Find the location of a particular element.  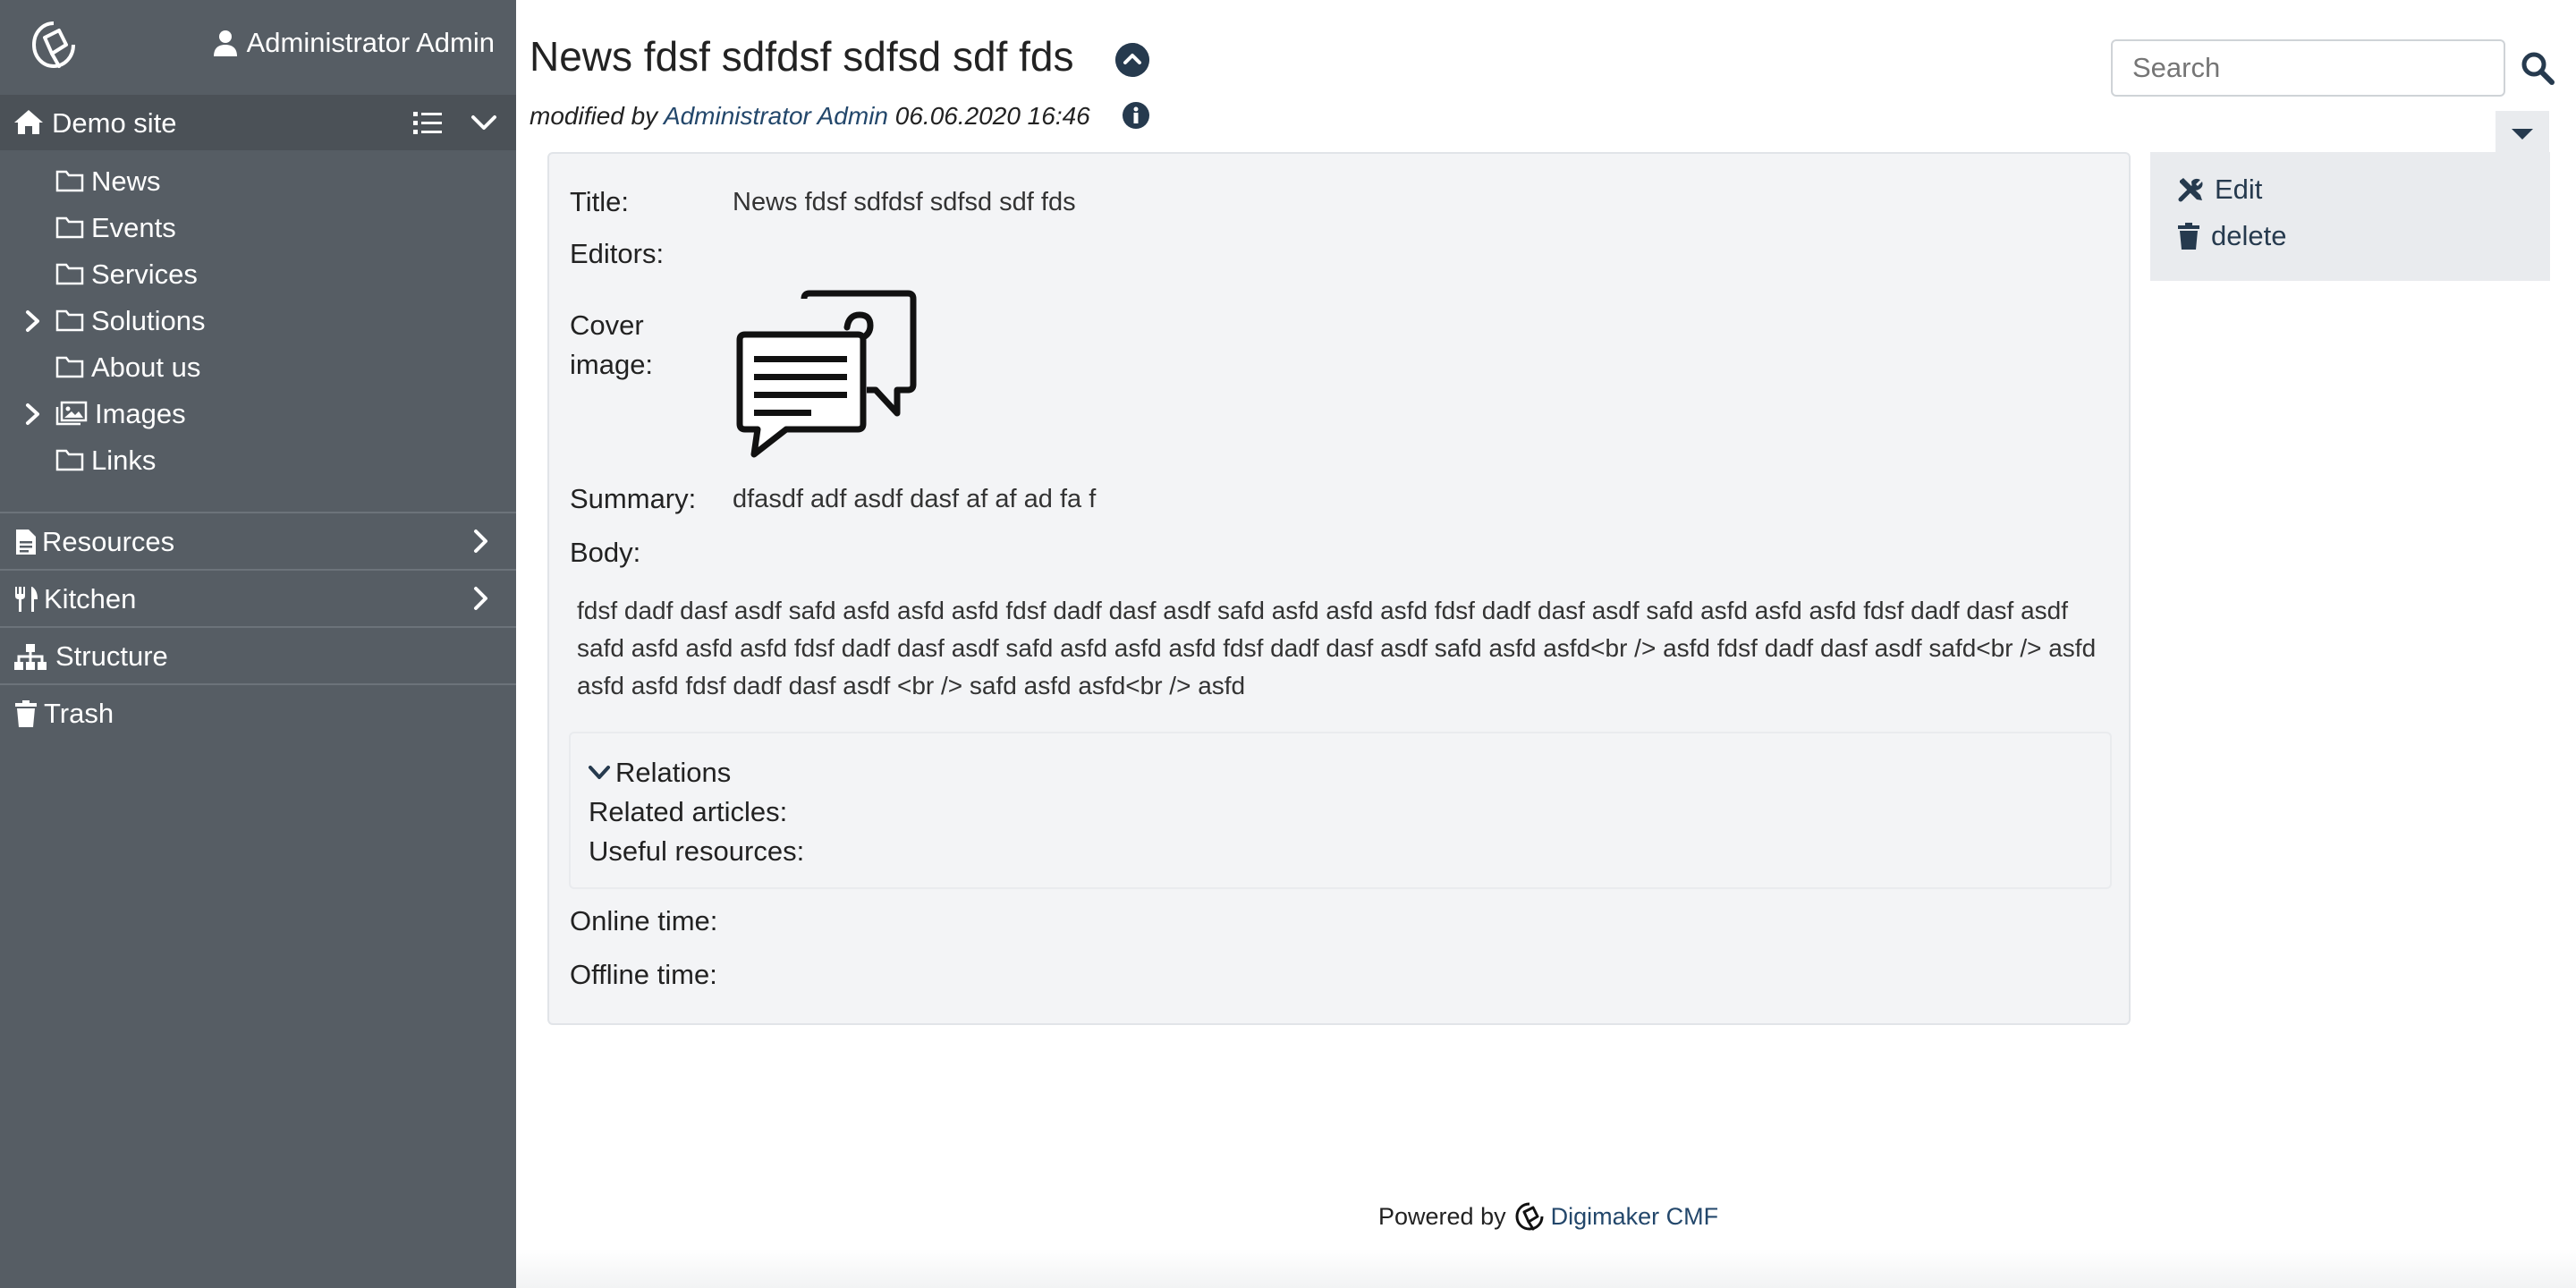

page-title: News fdsf sdfdsf sdfsd sdf fds is located at coordinates (802, 56).